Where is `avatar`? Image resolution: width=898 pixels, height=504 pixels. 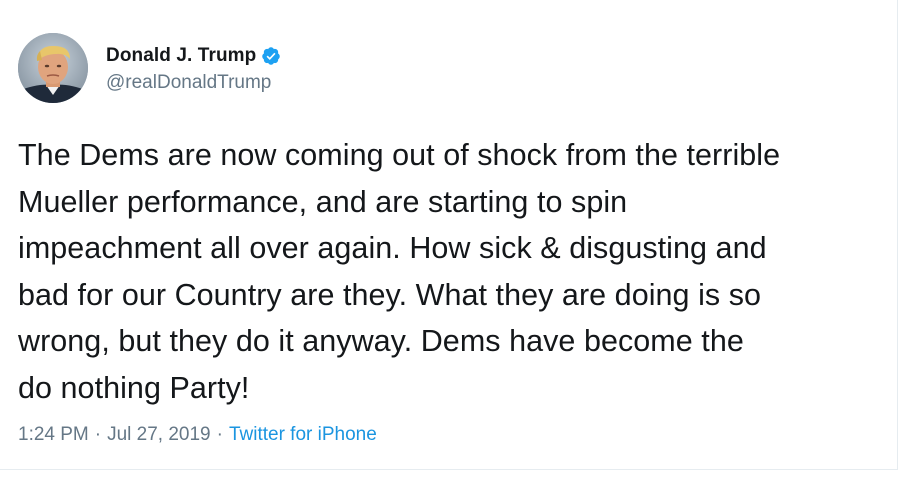 avatar is located at coordinates (53, 68).